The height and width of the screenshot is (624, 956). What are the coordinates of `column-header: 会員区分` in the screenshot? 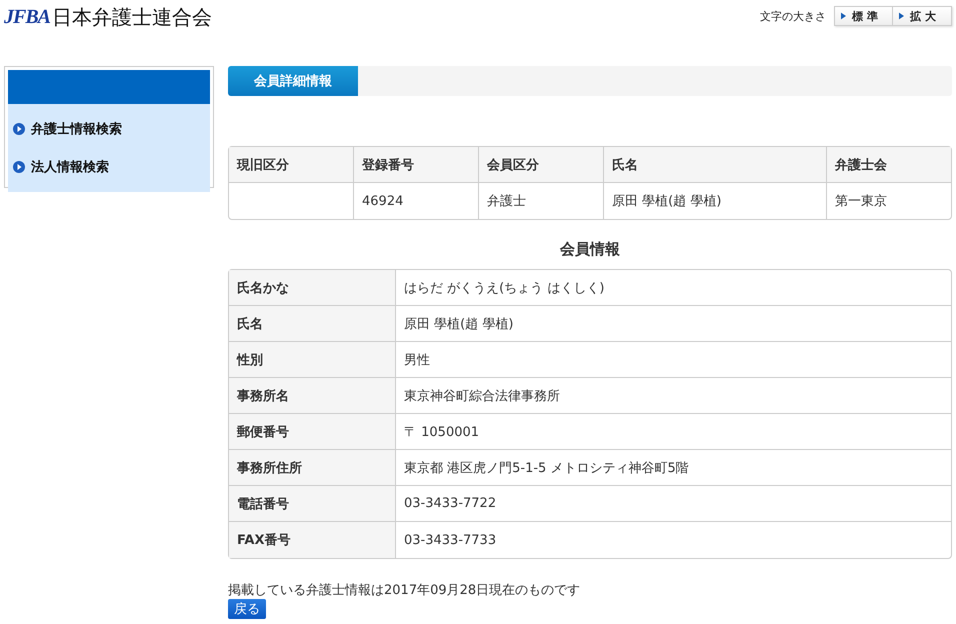 It's located at (541, 165).